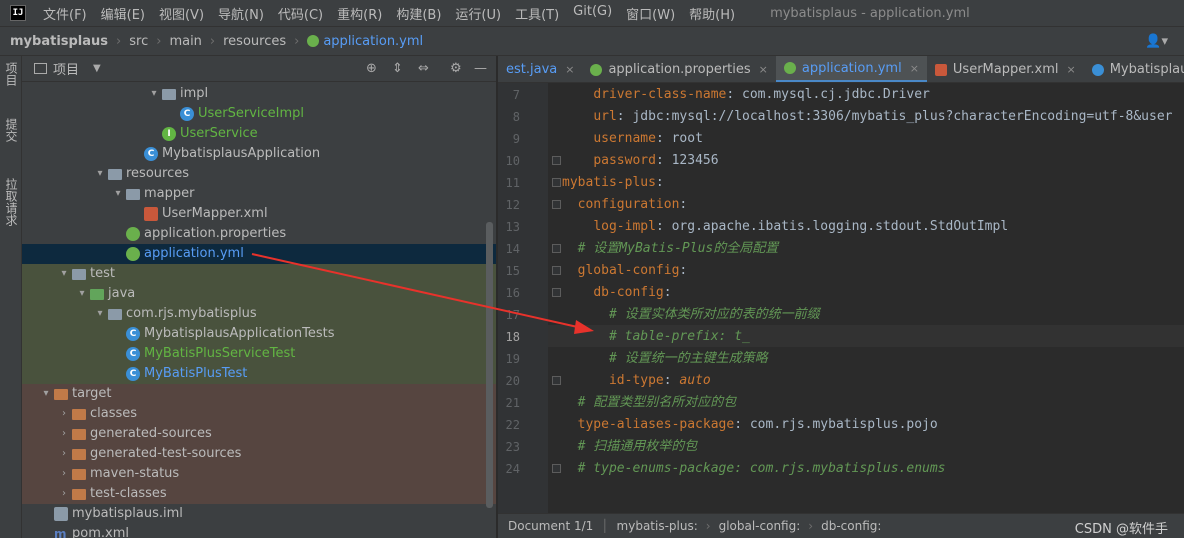 This screenshot has width=1184, height=538. Describe the element at coordinates (259, 454) in the screenshot. I see `tree-row: › generated-test-sources` at that location.